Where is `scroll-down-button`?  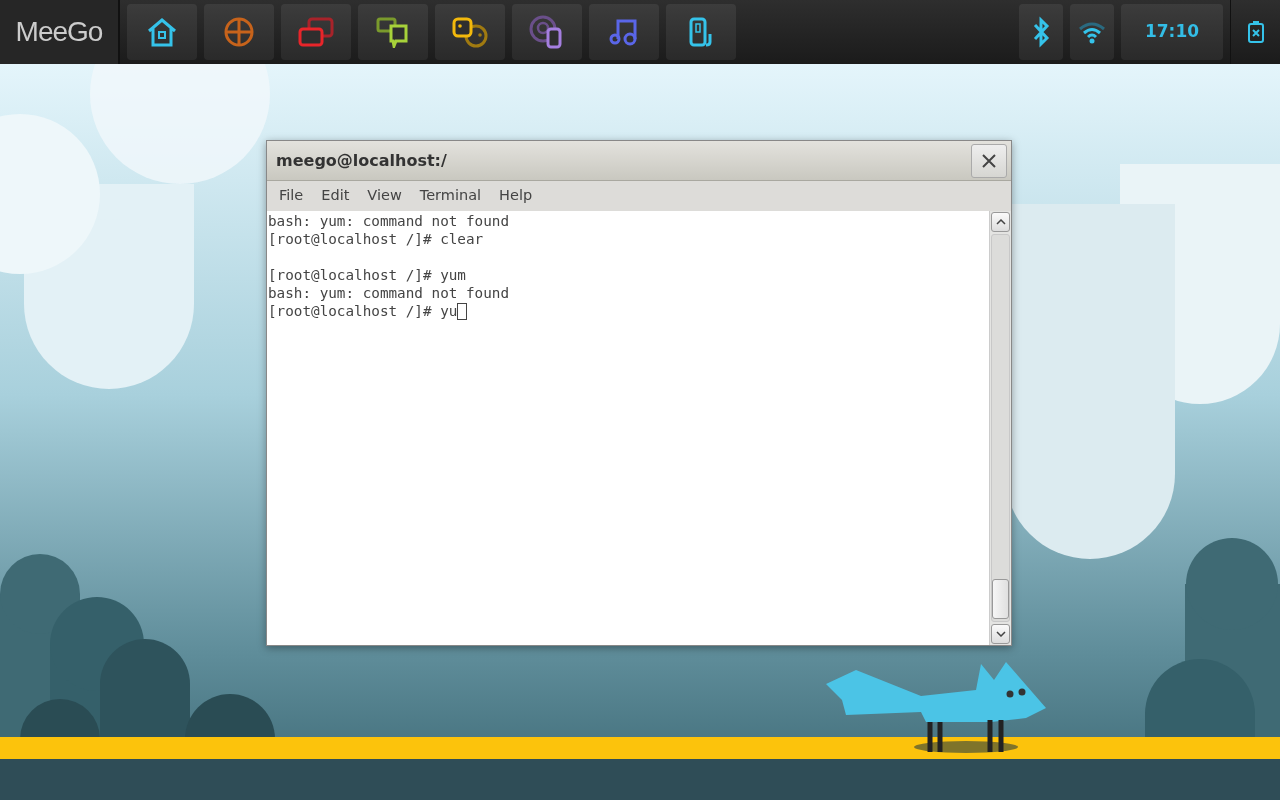
scroll-down-button is located at coordinates (1000, 634).